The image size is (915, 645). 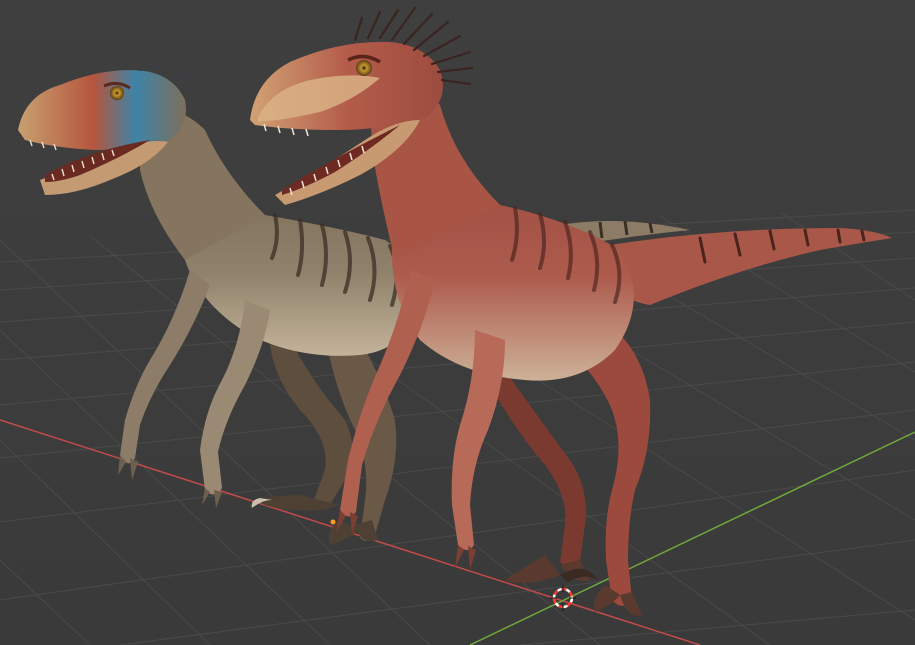 What do you see at coordinates (117, 93) in the screenshot?
I see `raptor-rear-eye` at bounding box center [117, 93].